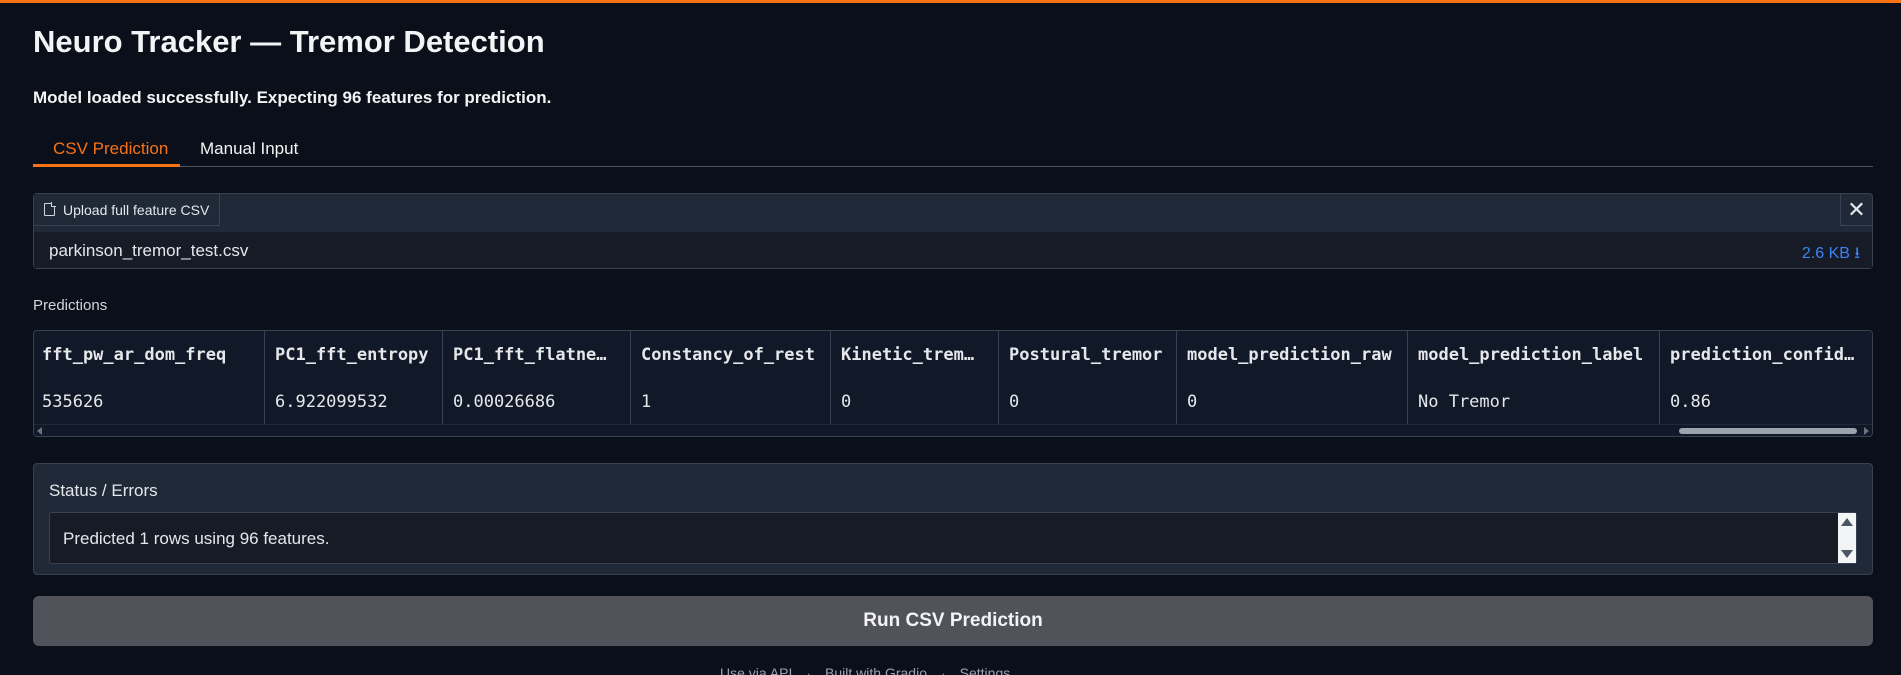 This screenshot has height=675, width=1901. Describe the element at coordinates (196, 538) in the screenshot. I see `status-text: Predicted 1 rows using 96 features.` at that location.